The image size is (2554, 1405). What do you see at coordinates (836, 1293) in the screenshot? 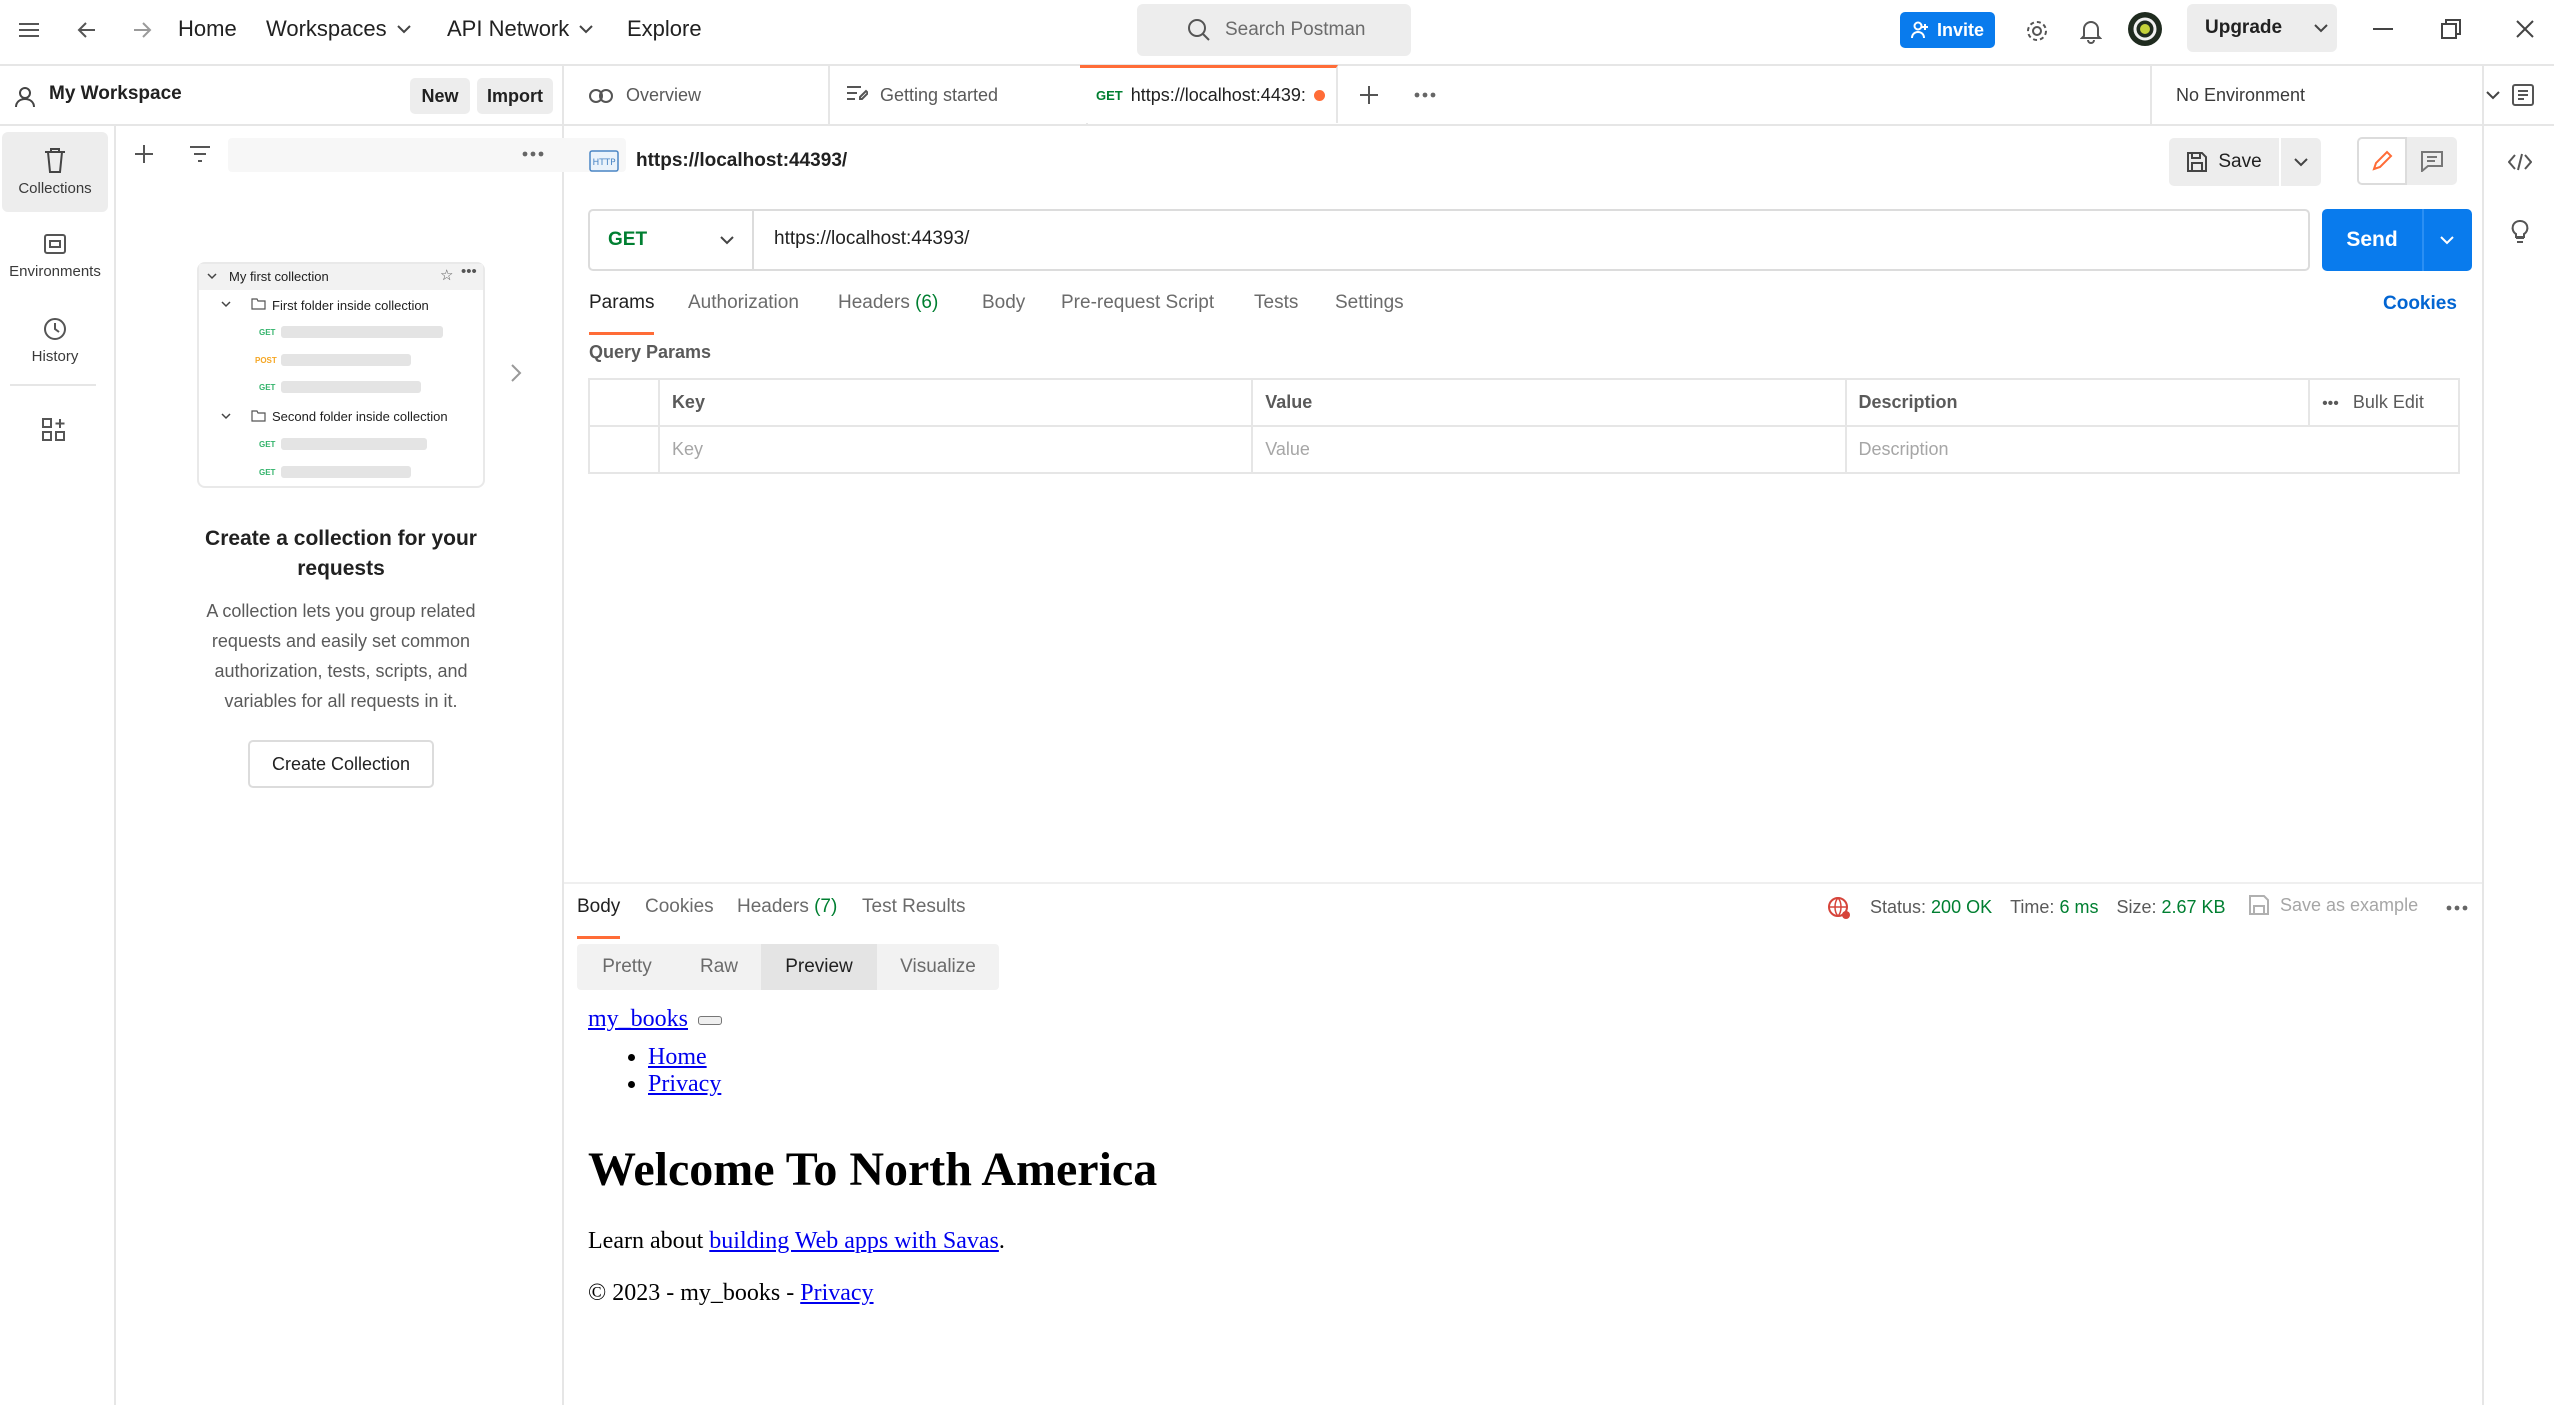
I see `preview-footer-privacy-link: Privacy` at bounding box center [836, 1293].